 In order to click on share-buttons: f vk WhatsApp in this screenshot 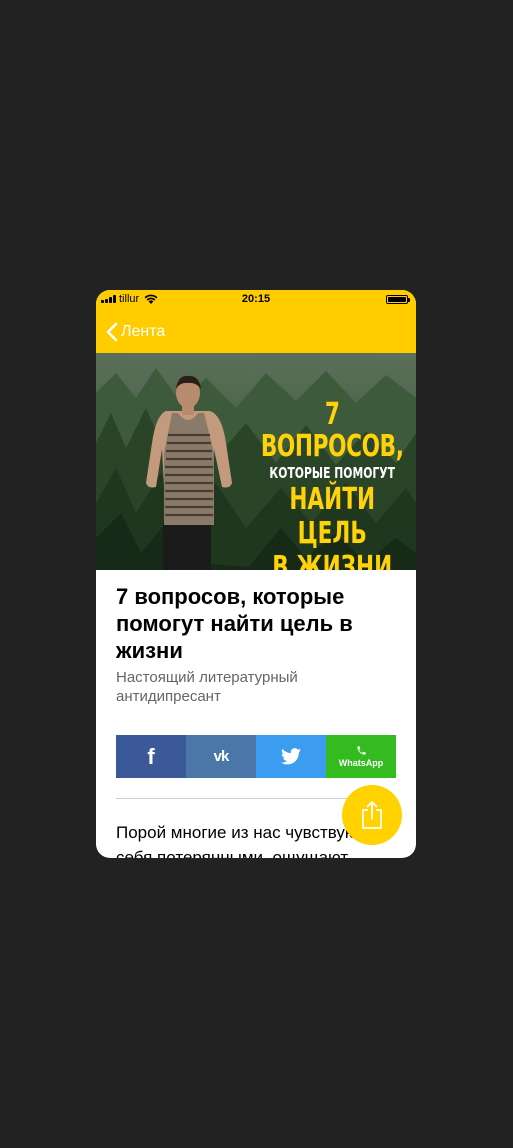, I will do `click(256, 756)`.